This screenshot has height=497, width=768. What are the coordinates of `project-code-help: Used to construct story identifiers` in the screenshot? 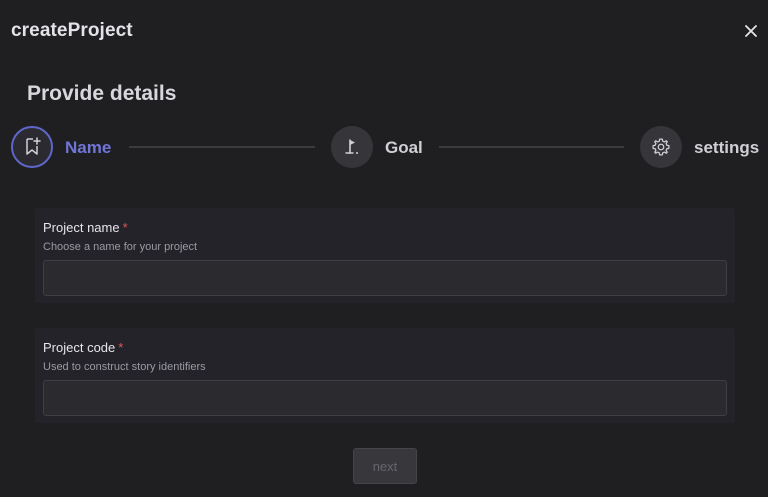 It's located at (124, 367).